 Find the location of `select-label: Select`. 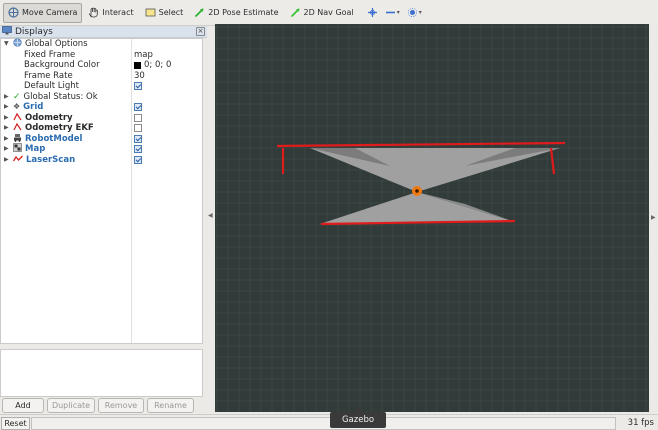

select-label: Select is located at coordinates (171, 12).